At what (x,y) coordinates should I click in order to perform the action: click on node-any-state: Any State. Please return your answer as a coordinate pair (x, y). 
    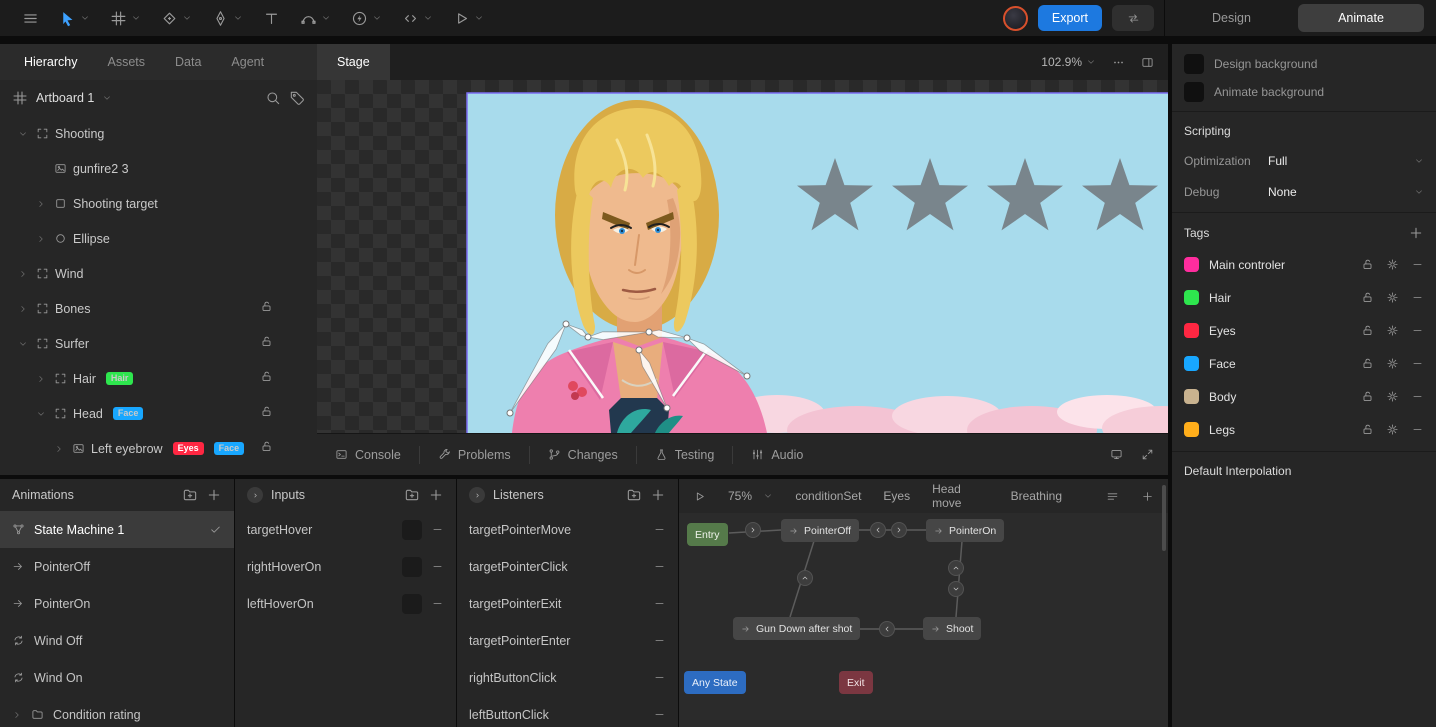
    Looking at the image, I should click on (715, 682).